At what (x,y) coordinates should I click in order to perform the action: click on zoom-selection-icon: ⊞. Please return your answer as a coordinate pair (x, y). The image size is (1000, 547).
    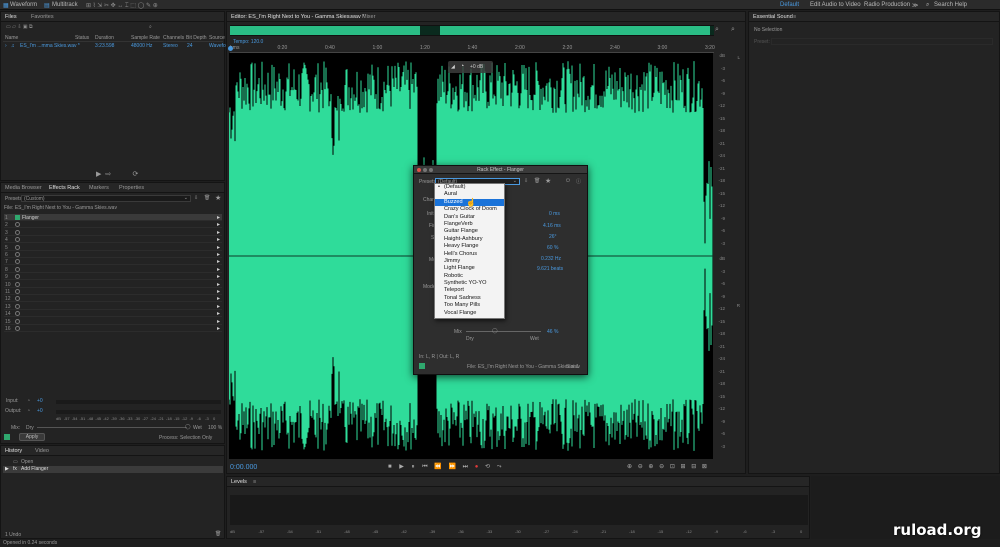
    Looking at the image, I should click on (683, 467).